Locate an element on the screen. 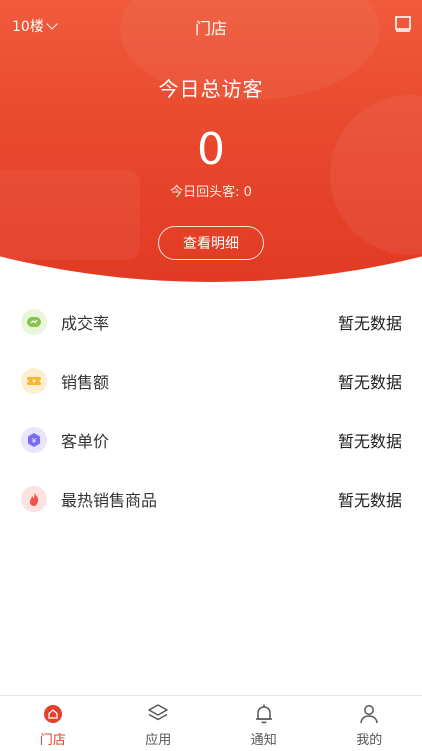  tab-notifications: 通知 is located at coordinates (264, 723).